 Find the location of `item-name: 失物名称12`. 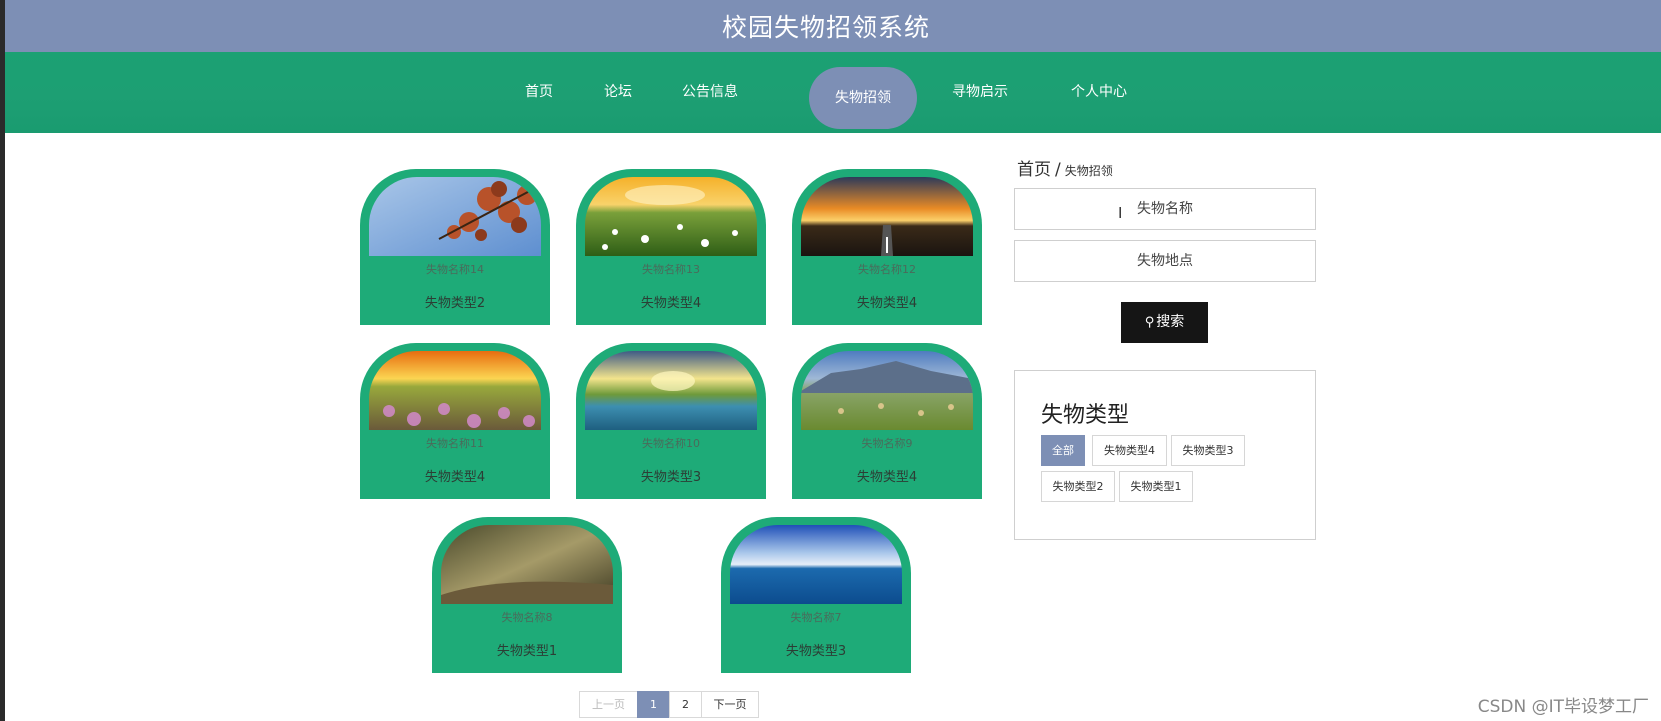

item-name: 失物名称12 is located at coordinates (887, 269).